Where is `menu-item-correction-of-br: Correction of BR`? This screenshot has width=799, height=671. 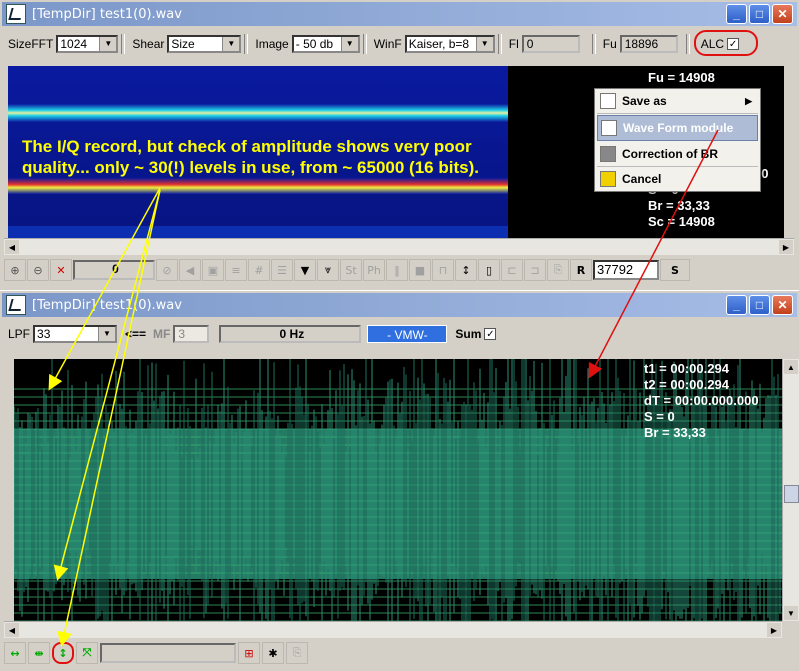
menu-item-correction-of-br: Correction of BR is located at coordinates (677, 154).